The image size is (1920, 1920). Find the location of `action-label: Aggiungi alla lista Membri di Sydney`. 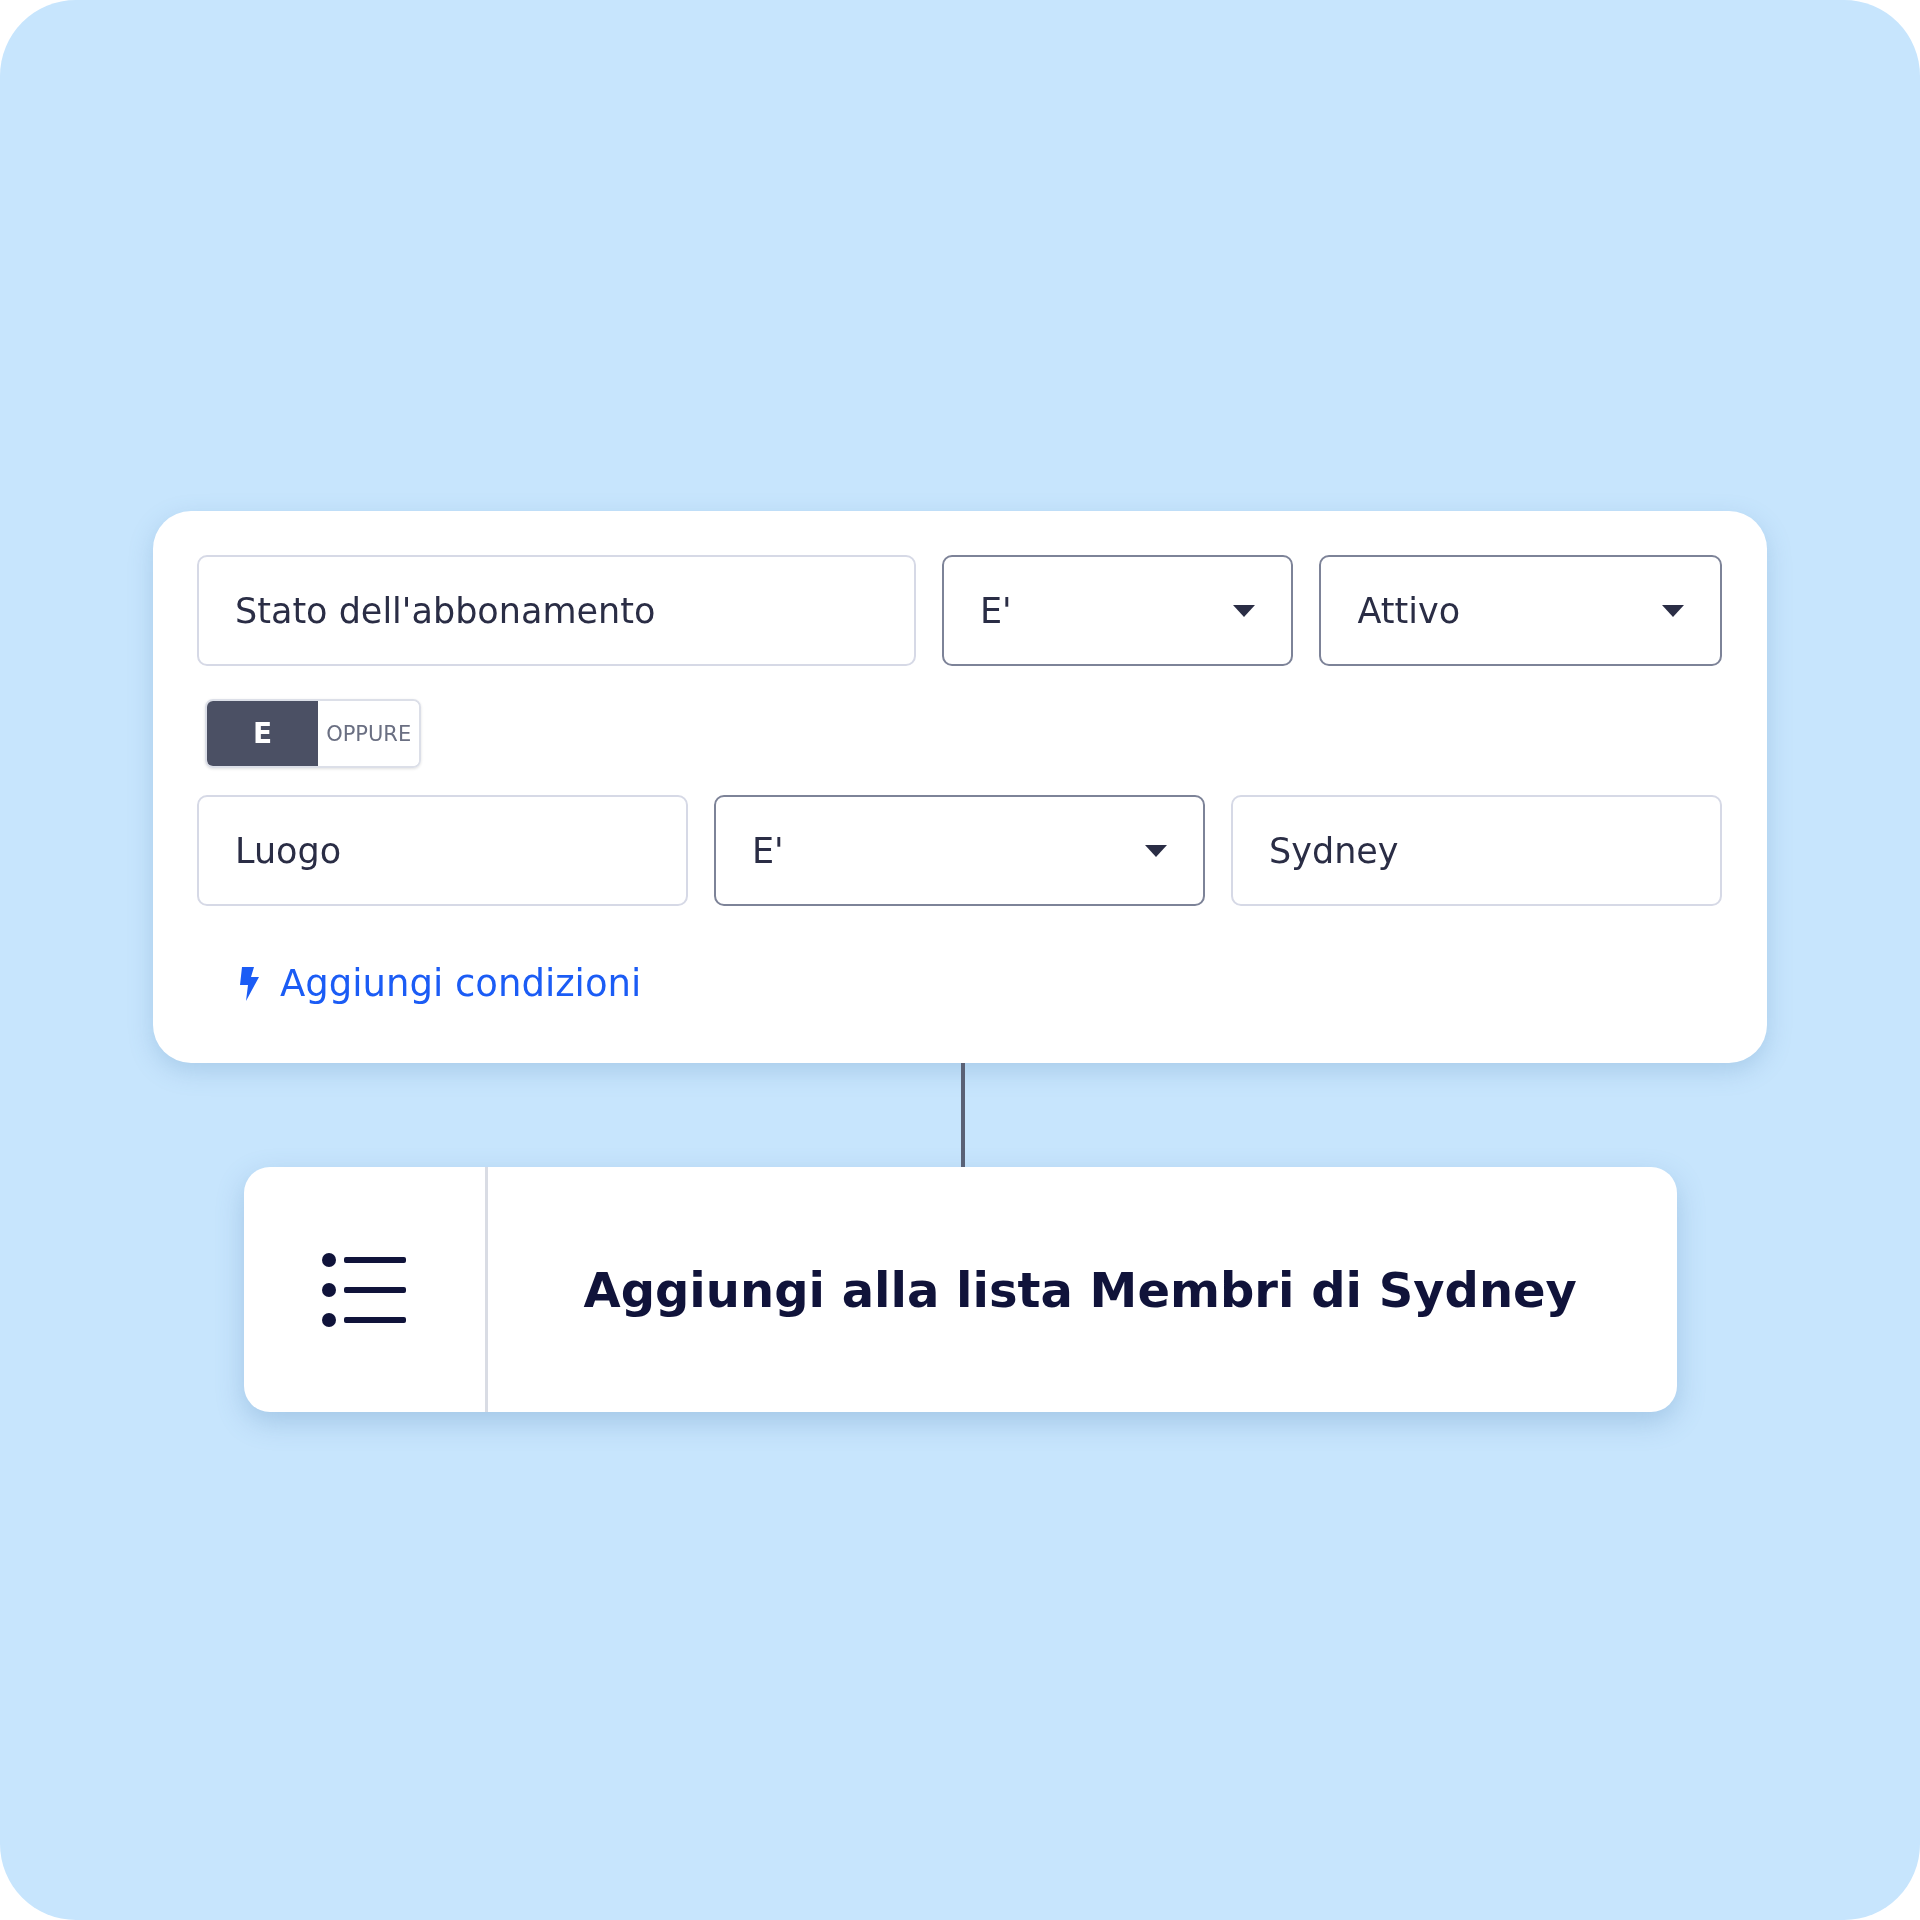

action-label: Aggiungi alla lista Membri di Sydney is located at coordinates (1080, 1289).